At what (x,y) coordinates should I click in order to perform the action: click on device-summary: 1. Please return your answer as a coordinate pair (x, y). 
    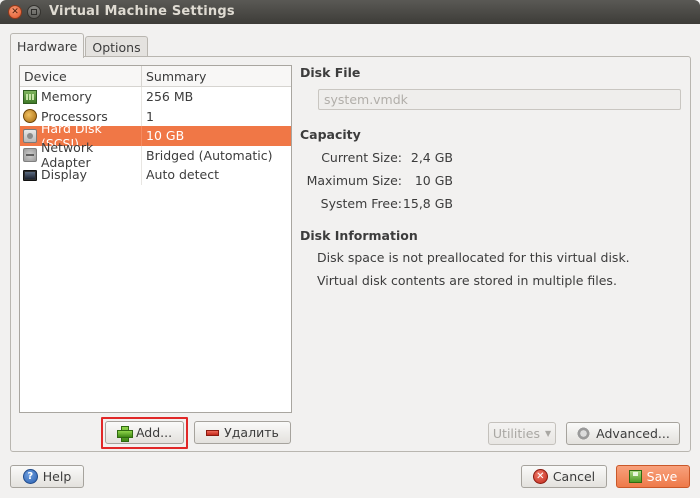
    Looking at the image, I should click on (150, 116).